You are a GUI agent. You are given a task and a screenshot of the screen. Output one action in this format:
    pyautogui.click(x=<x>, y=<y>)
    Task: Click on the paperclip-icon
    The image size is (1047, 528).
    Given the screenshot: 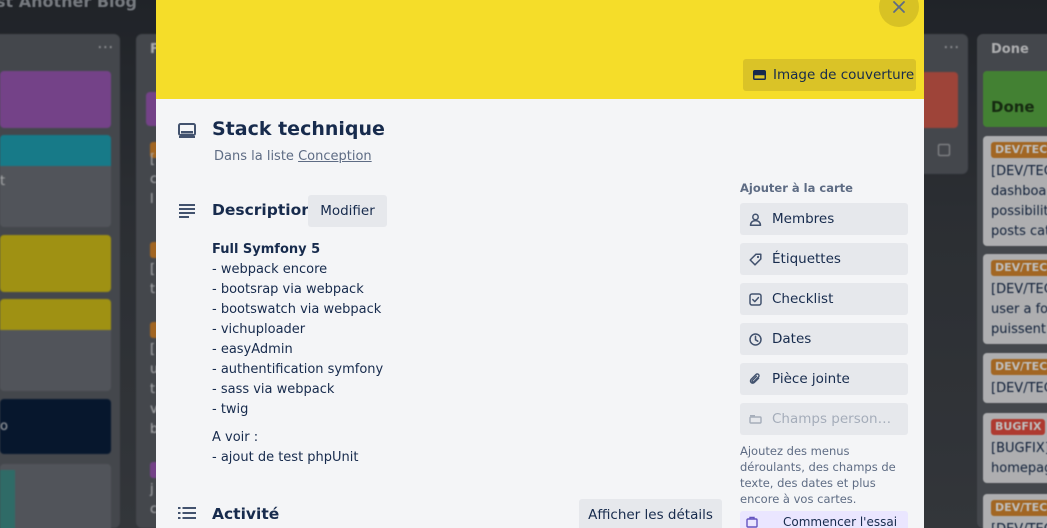 What is the action you would take?
    pyautogui.click(x=754, y=378)
    